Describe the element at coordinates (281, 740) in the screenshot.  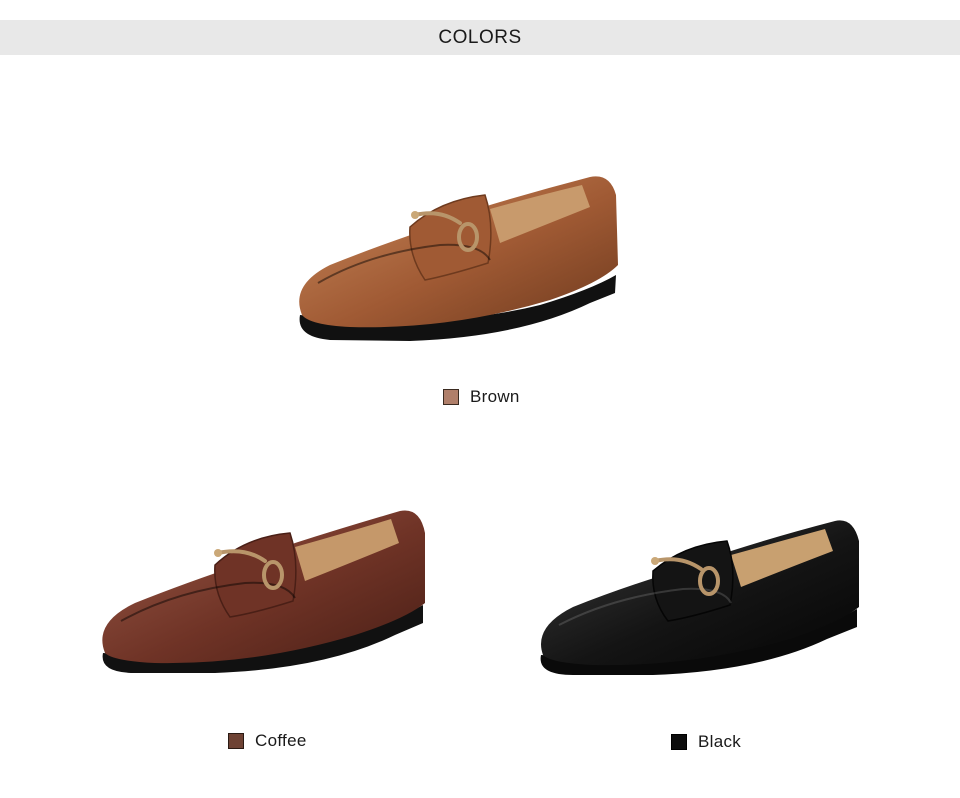
I see `color-label-coffee: Coffee` at that location.